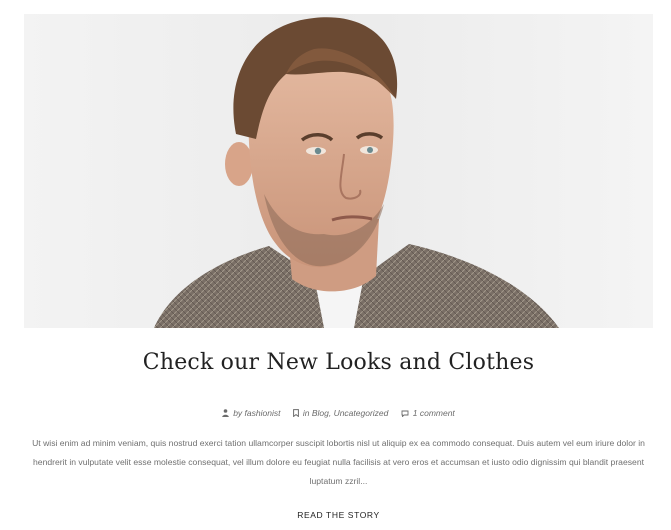 The image size is (671, 530). What do you see at coordinates (256, 413) in the screenshot?
I see `author-link: by fashionist` at bounding box center [256, 413].